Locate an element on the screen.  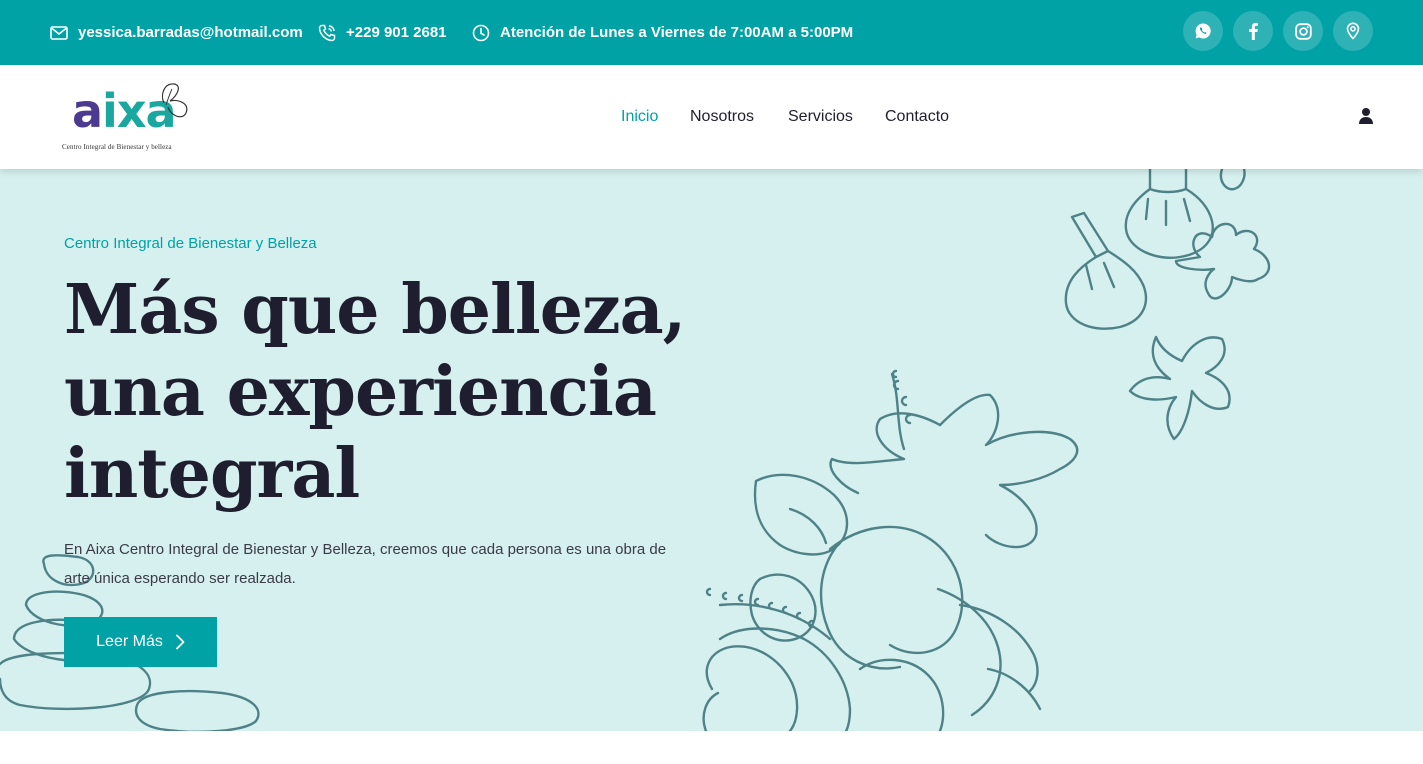
whatsapp-button is located at coordinates (1203, 31).